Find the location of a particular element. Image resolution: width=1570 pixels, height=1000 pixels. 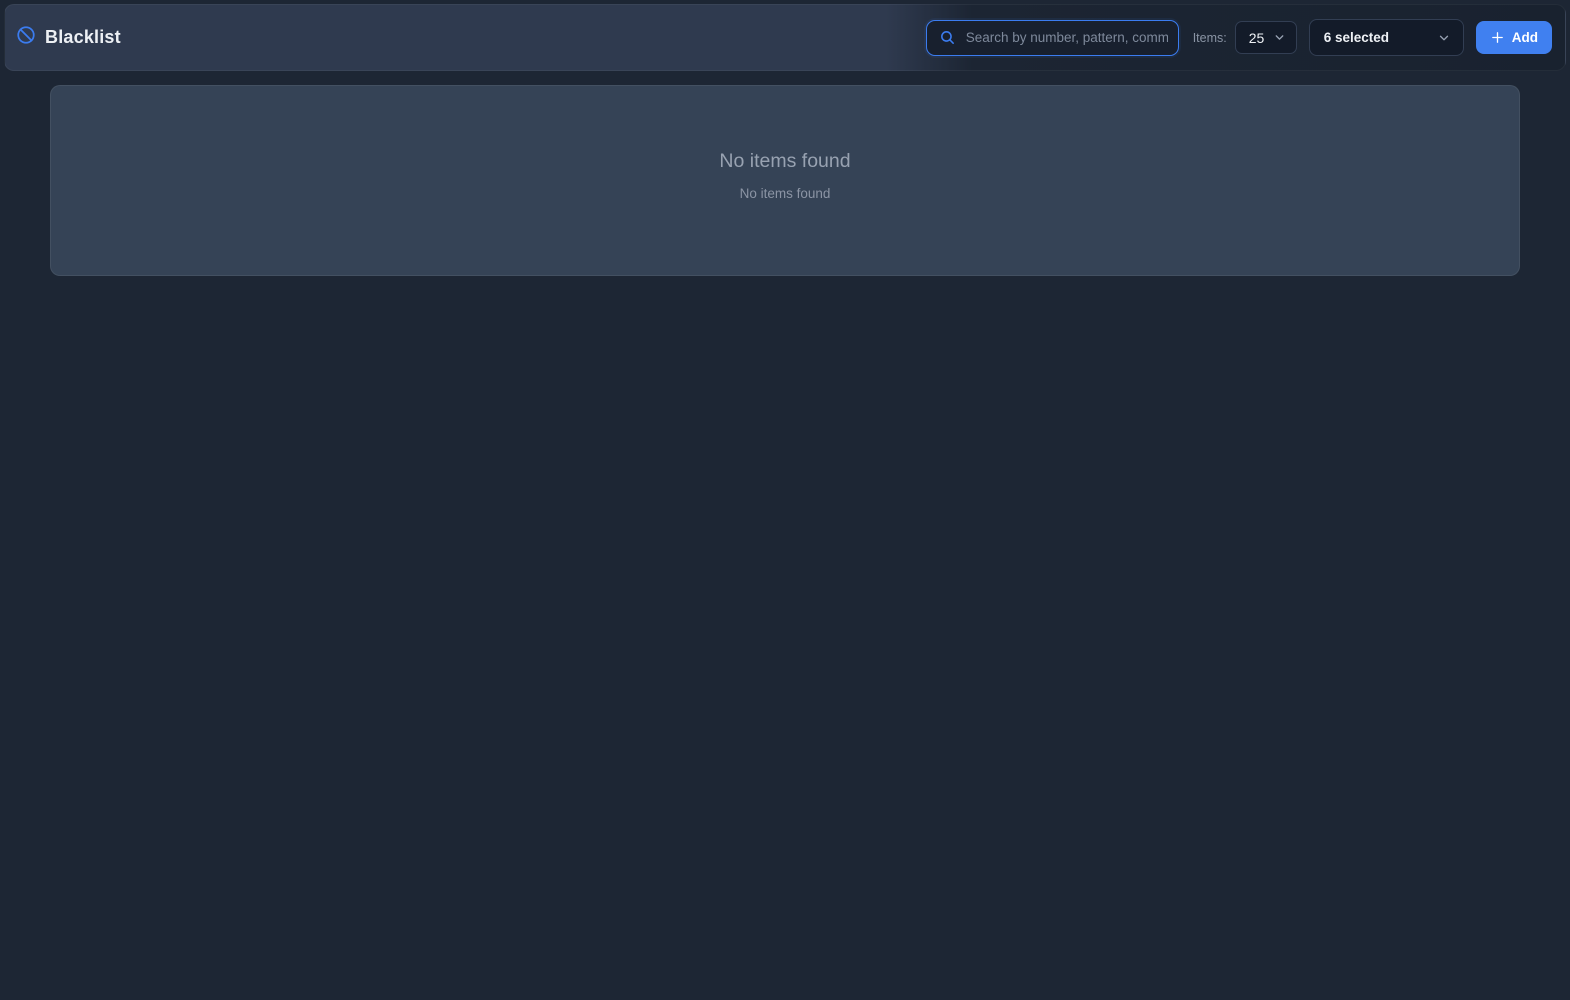

add-button: Add is located at coordinates (1513, 37).